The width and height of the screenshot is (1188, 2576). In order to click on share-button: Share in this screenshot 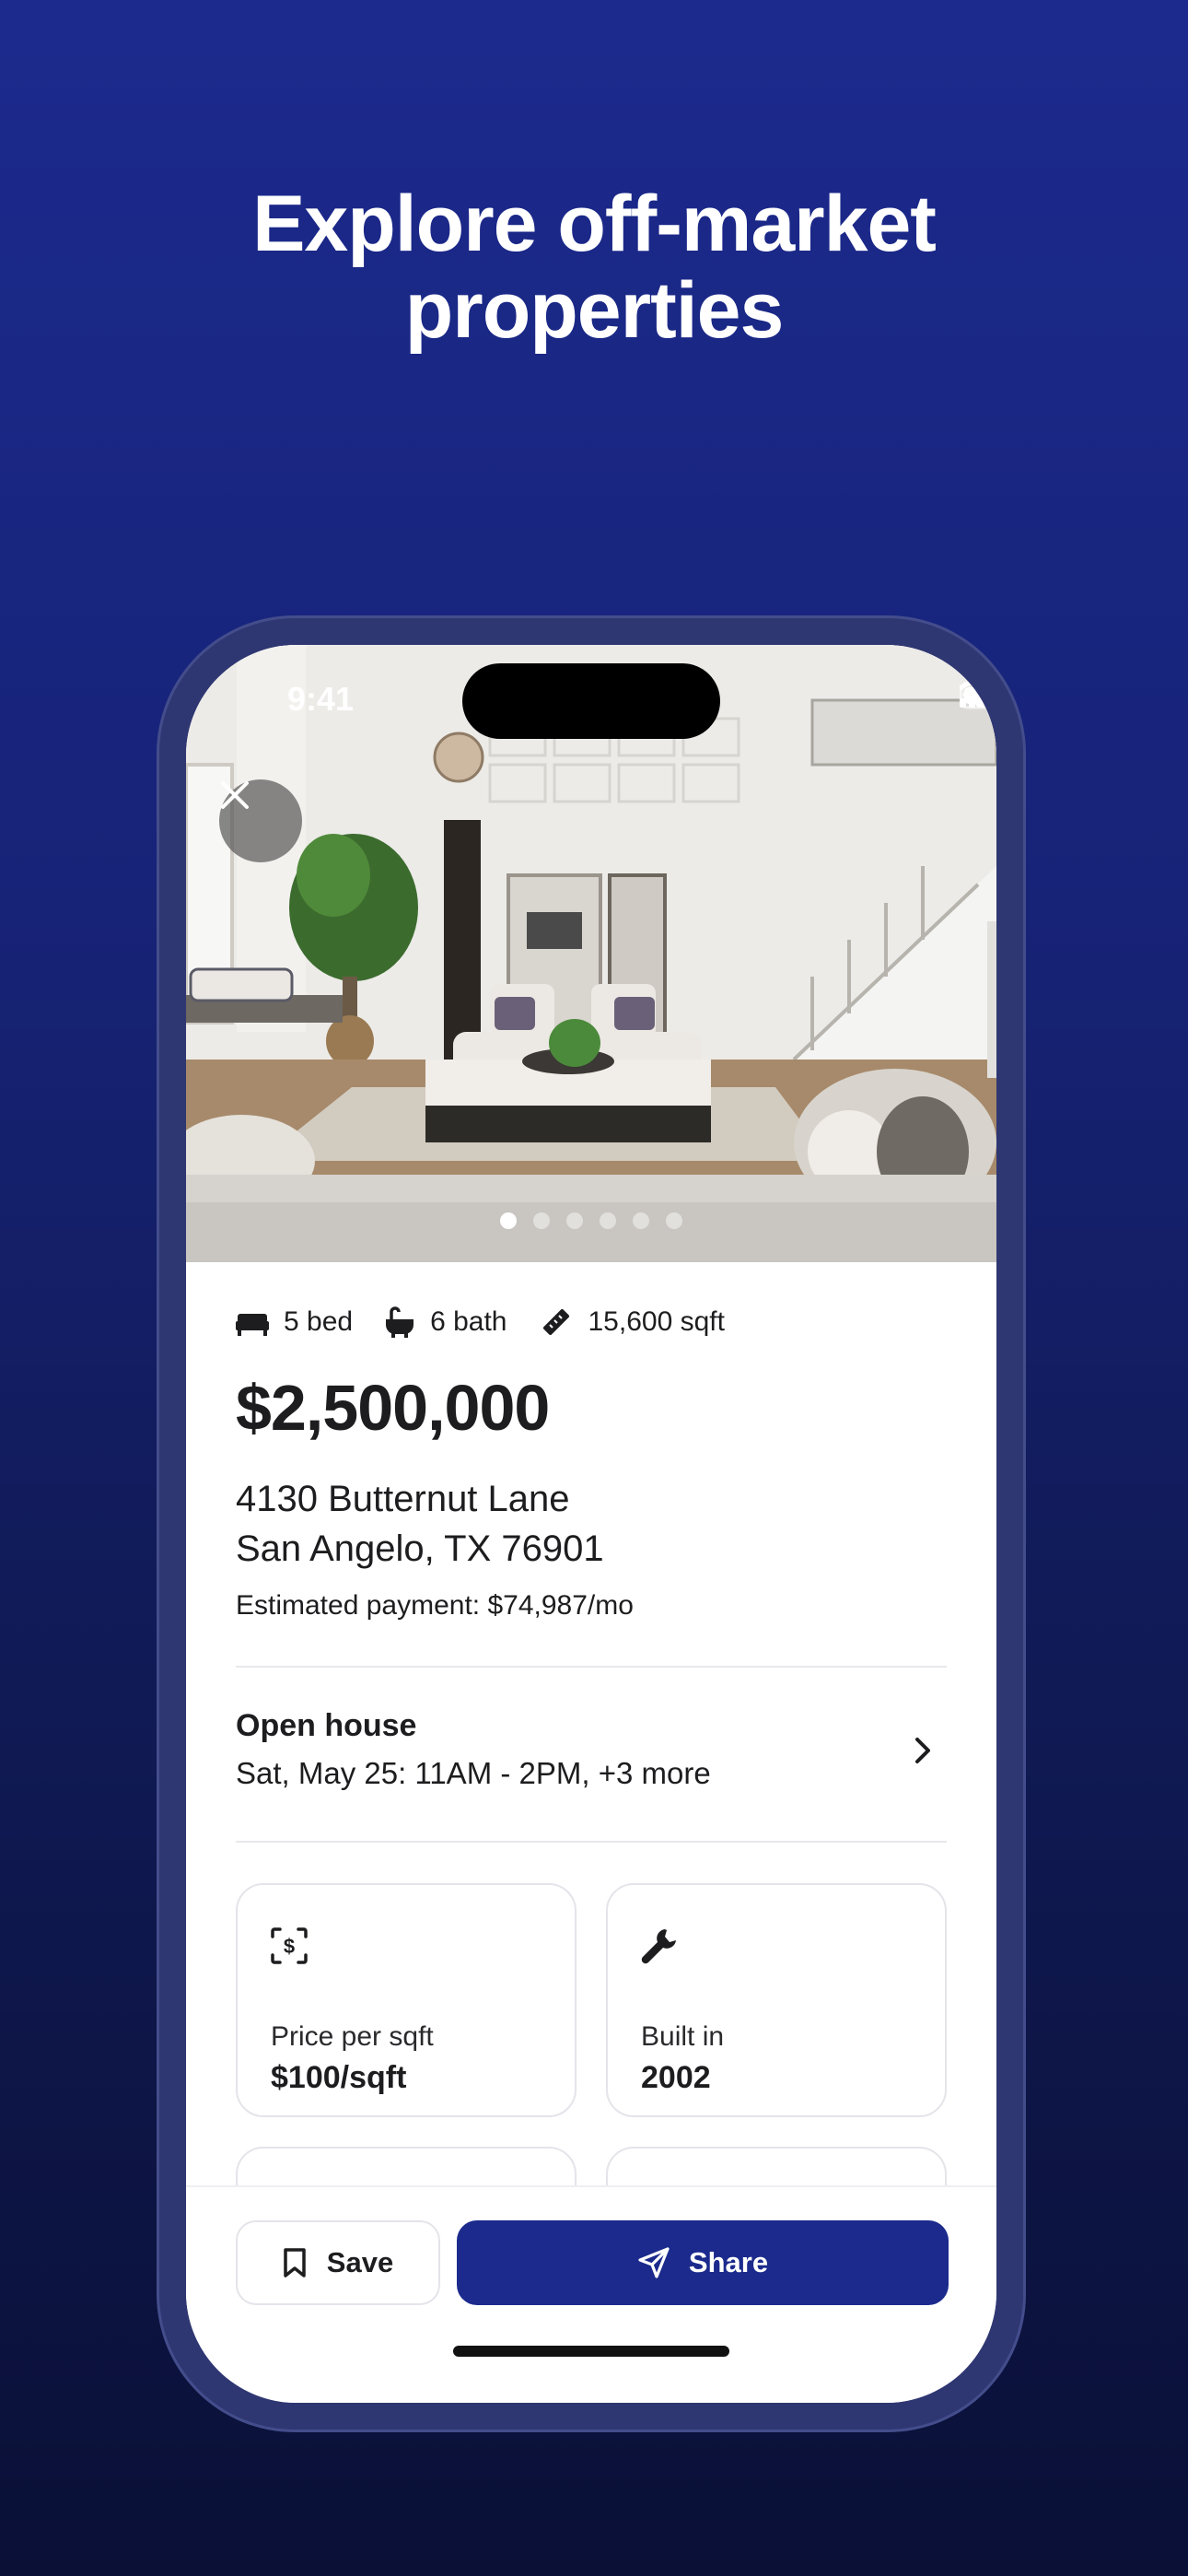, I will do `click(703, 2262)`.